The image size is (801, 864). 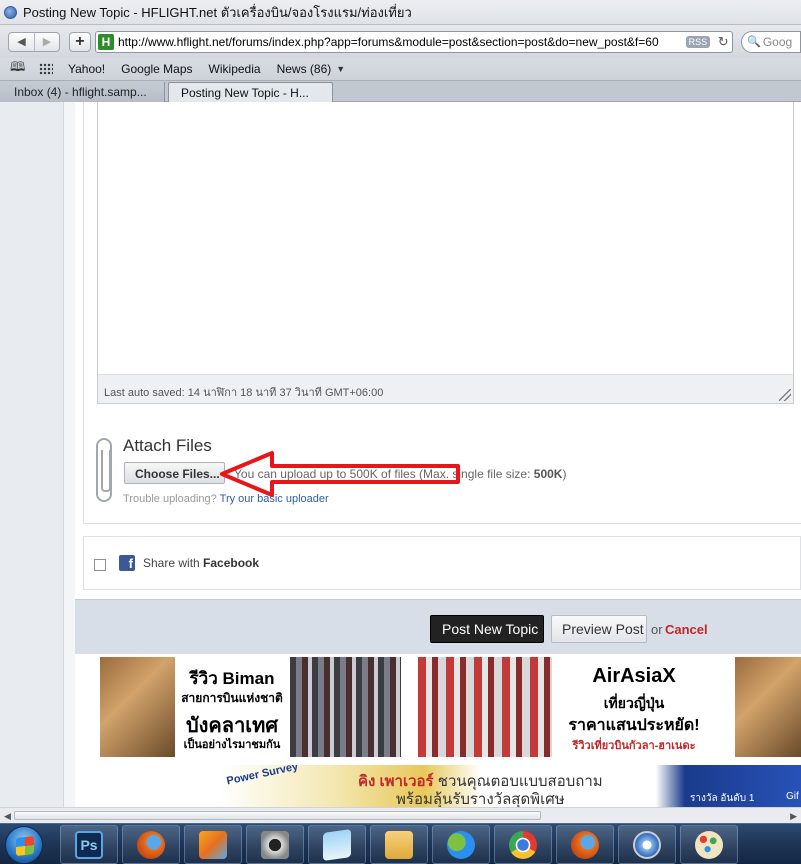 What do you see at coordinates (100, 565) in the screenshot?
I see `share-facebook-checkbox` at bounding box center [100, 565].